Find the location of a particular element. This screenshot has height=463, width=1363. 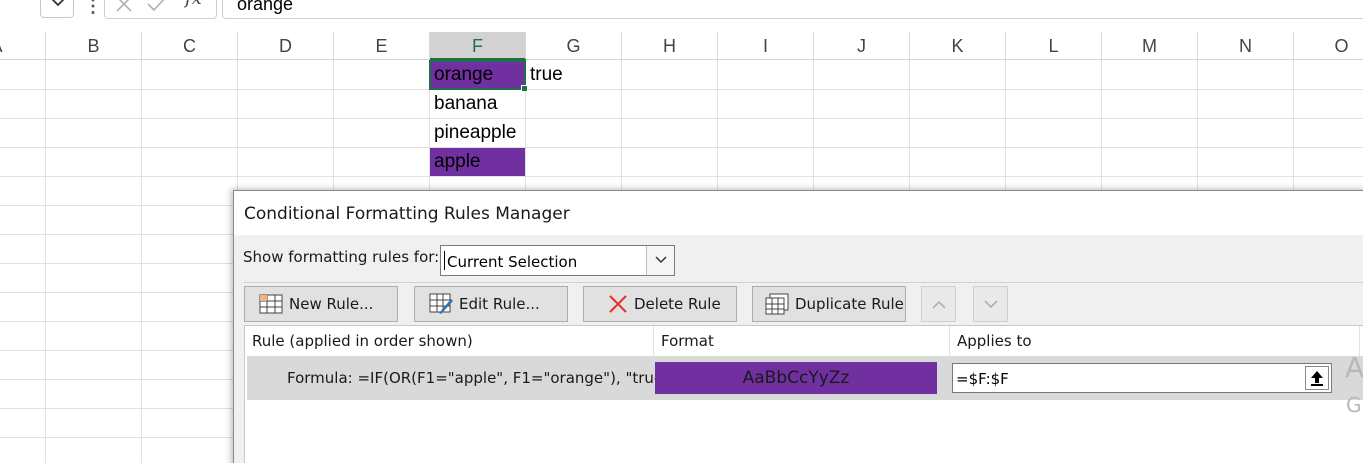

column-header-e: E is located at coordinates (382, 46).